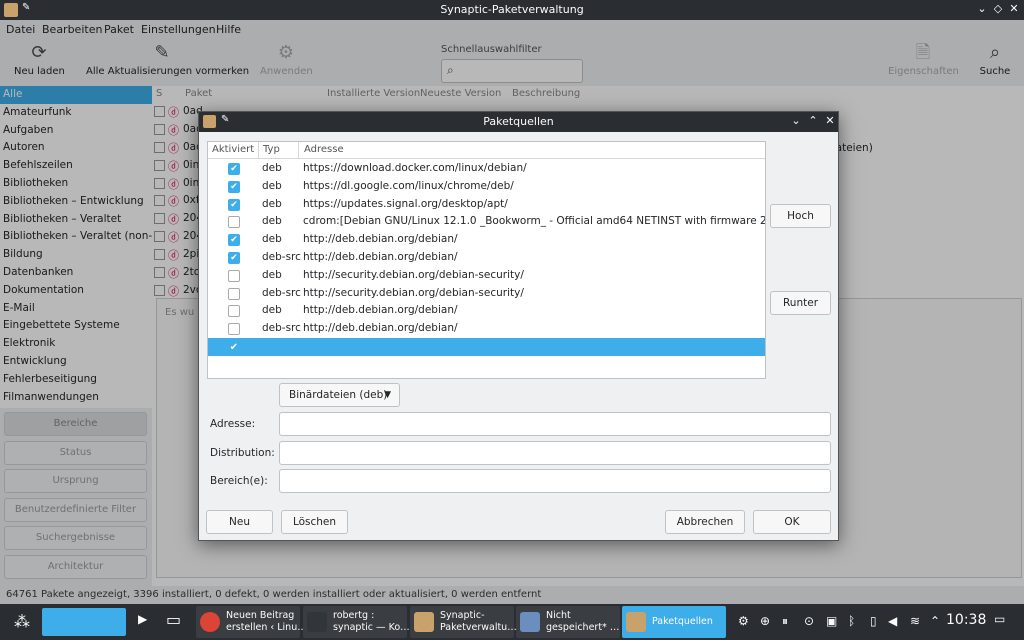  I want to click on show-desktop-icon: ▭, so click(999, 619).